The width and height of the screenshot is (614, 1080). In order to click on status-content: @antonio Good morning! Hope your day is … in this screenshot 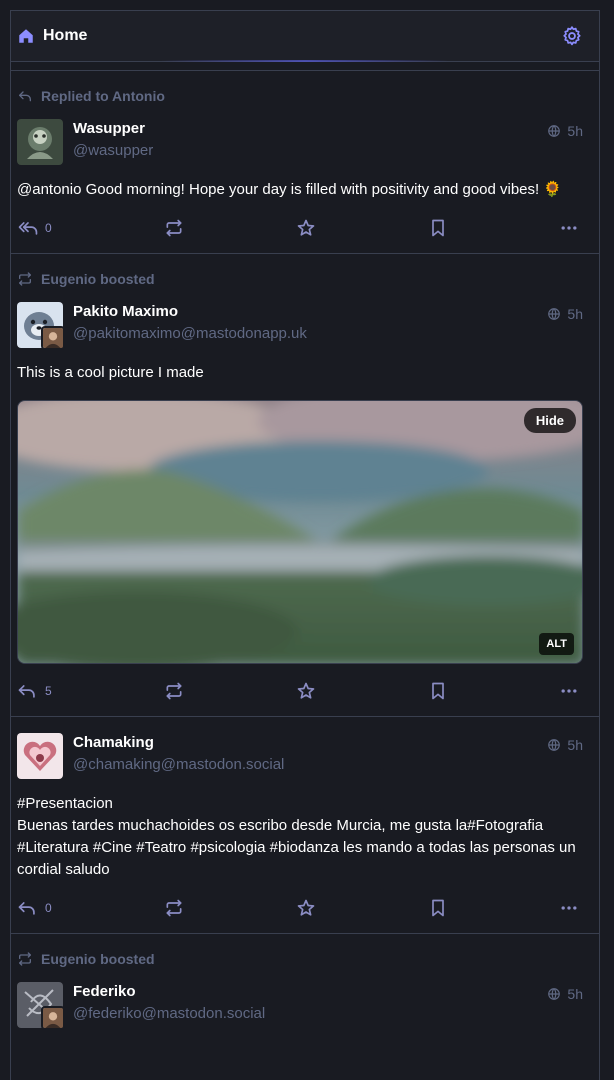, I will do `click(300, 190)`.